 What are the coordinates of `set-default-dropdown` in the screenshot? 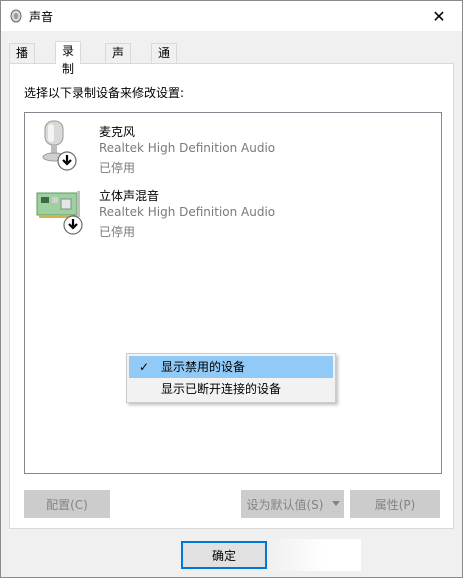 It's located at (336, 504).